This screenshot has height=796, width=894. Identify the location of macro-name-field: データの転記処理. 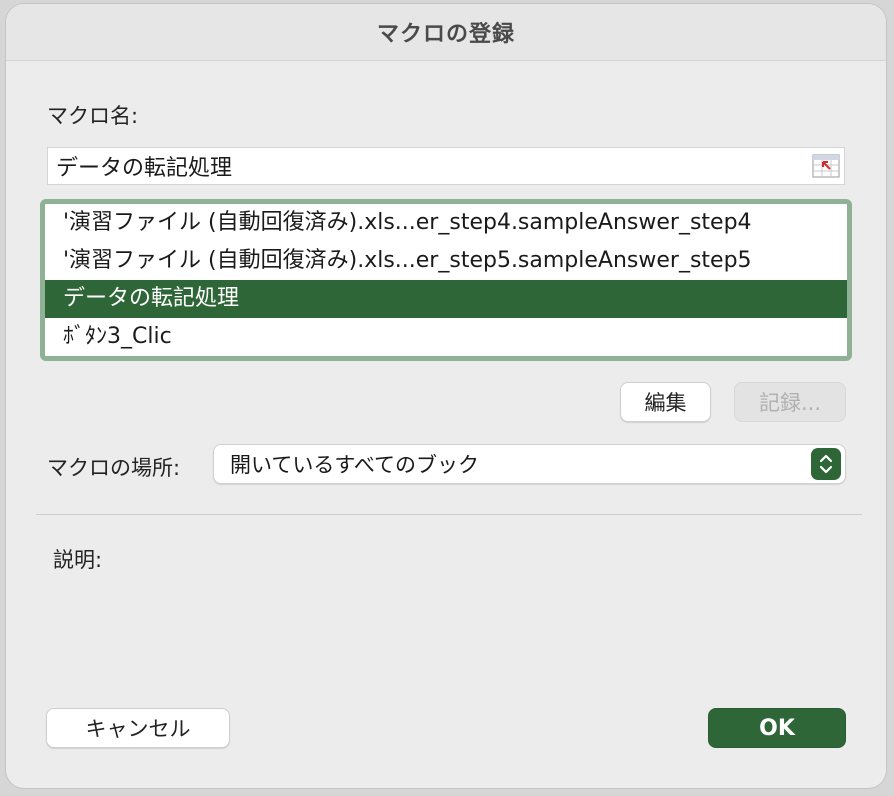
(446, 166).